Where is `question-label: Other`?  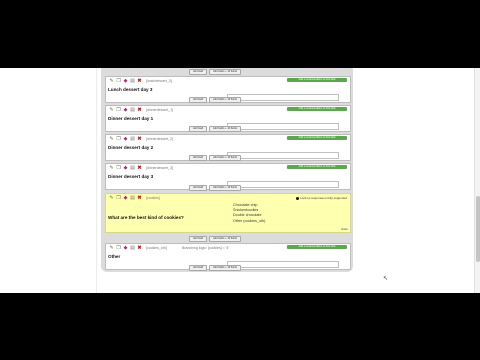
question-label: Other is located at coordinates (114, 256).